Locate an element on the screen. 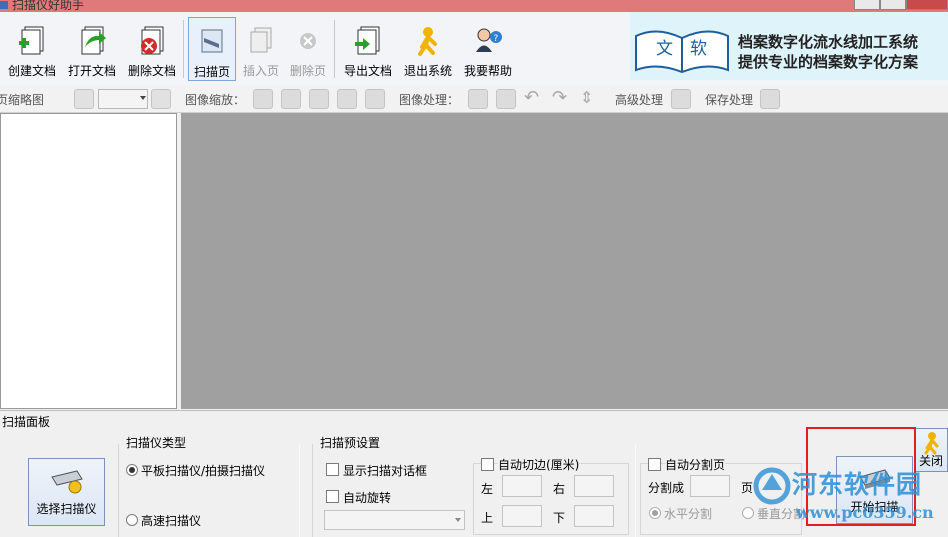 Image resolution: width=948 pixels, height=537 pixels. scan-page-icon is located at coordinates (212, 41).